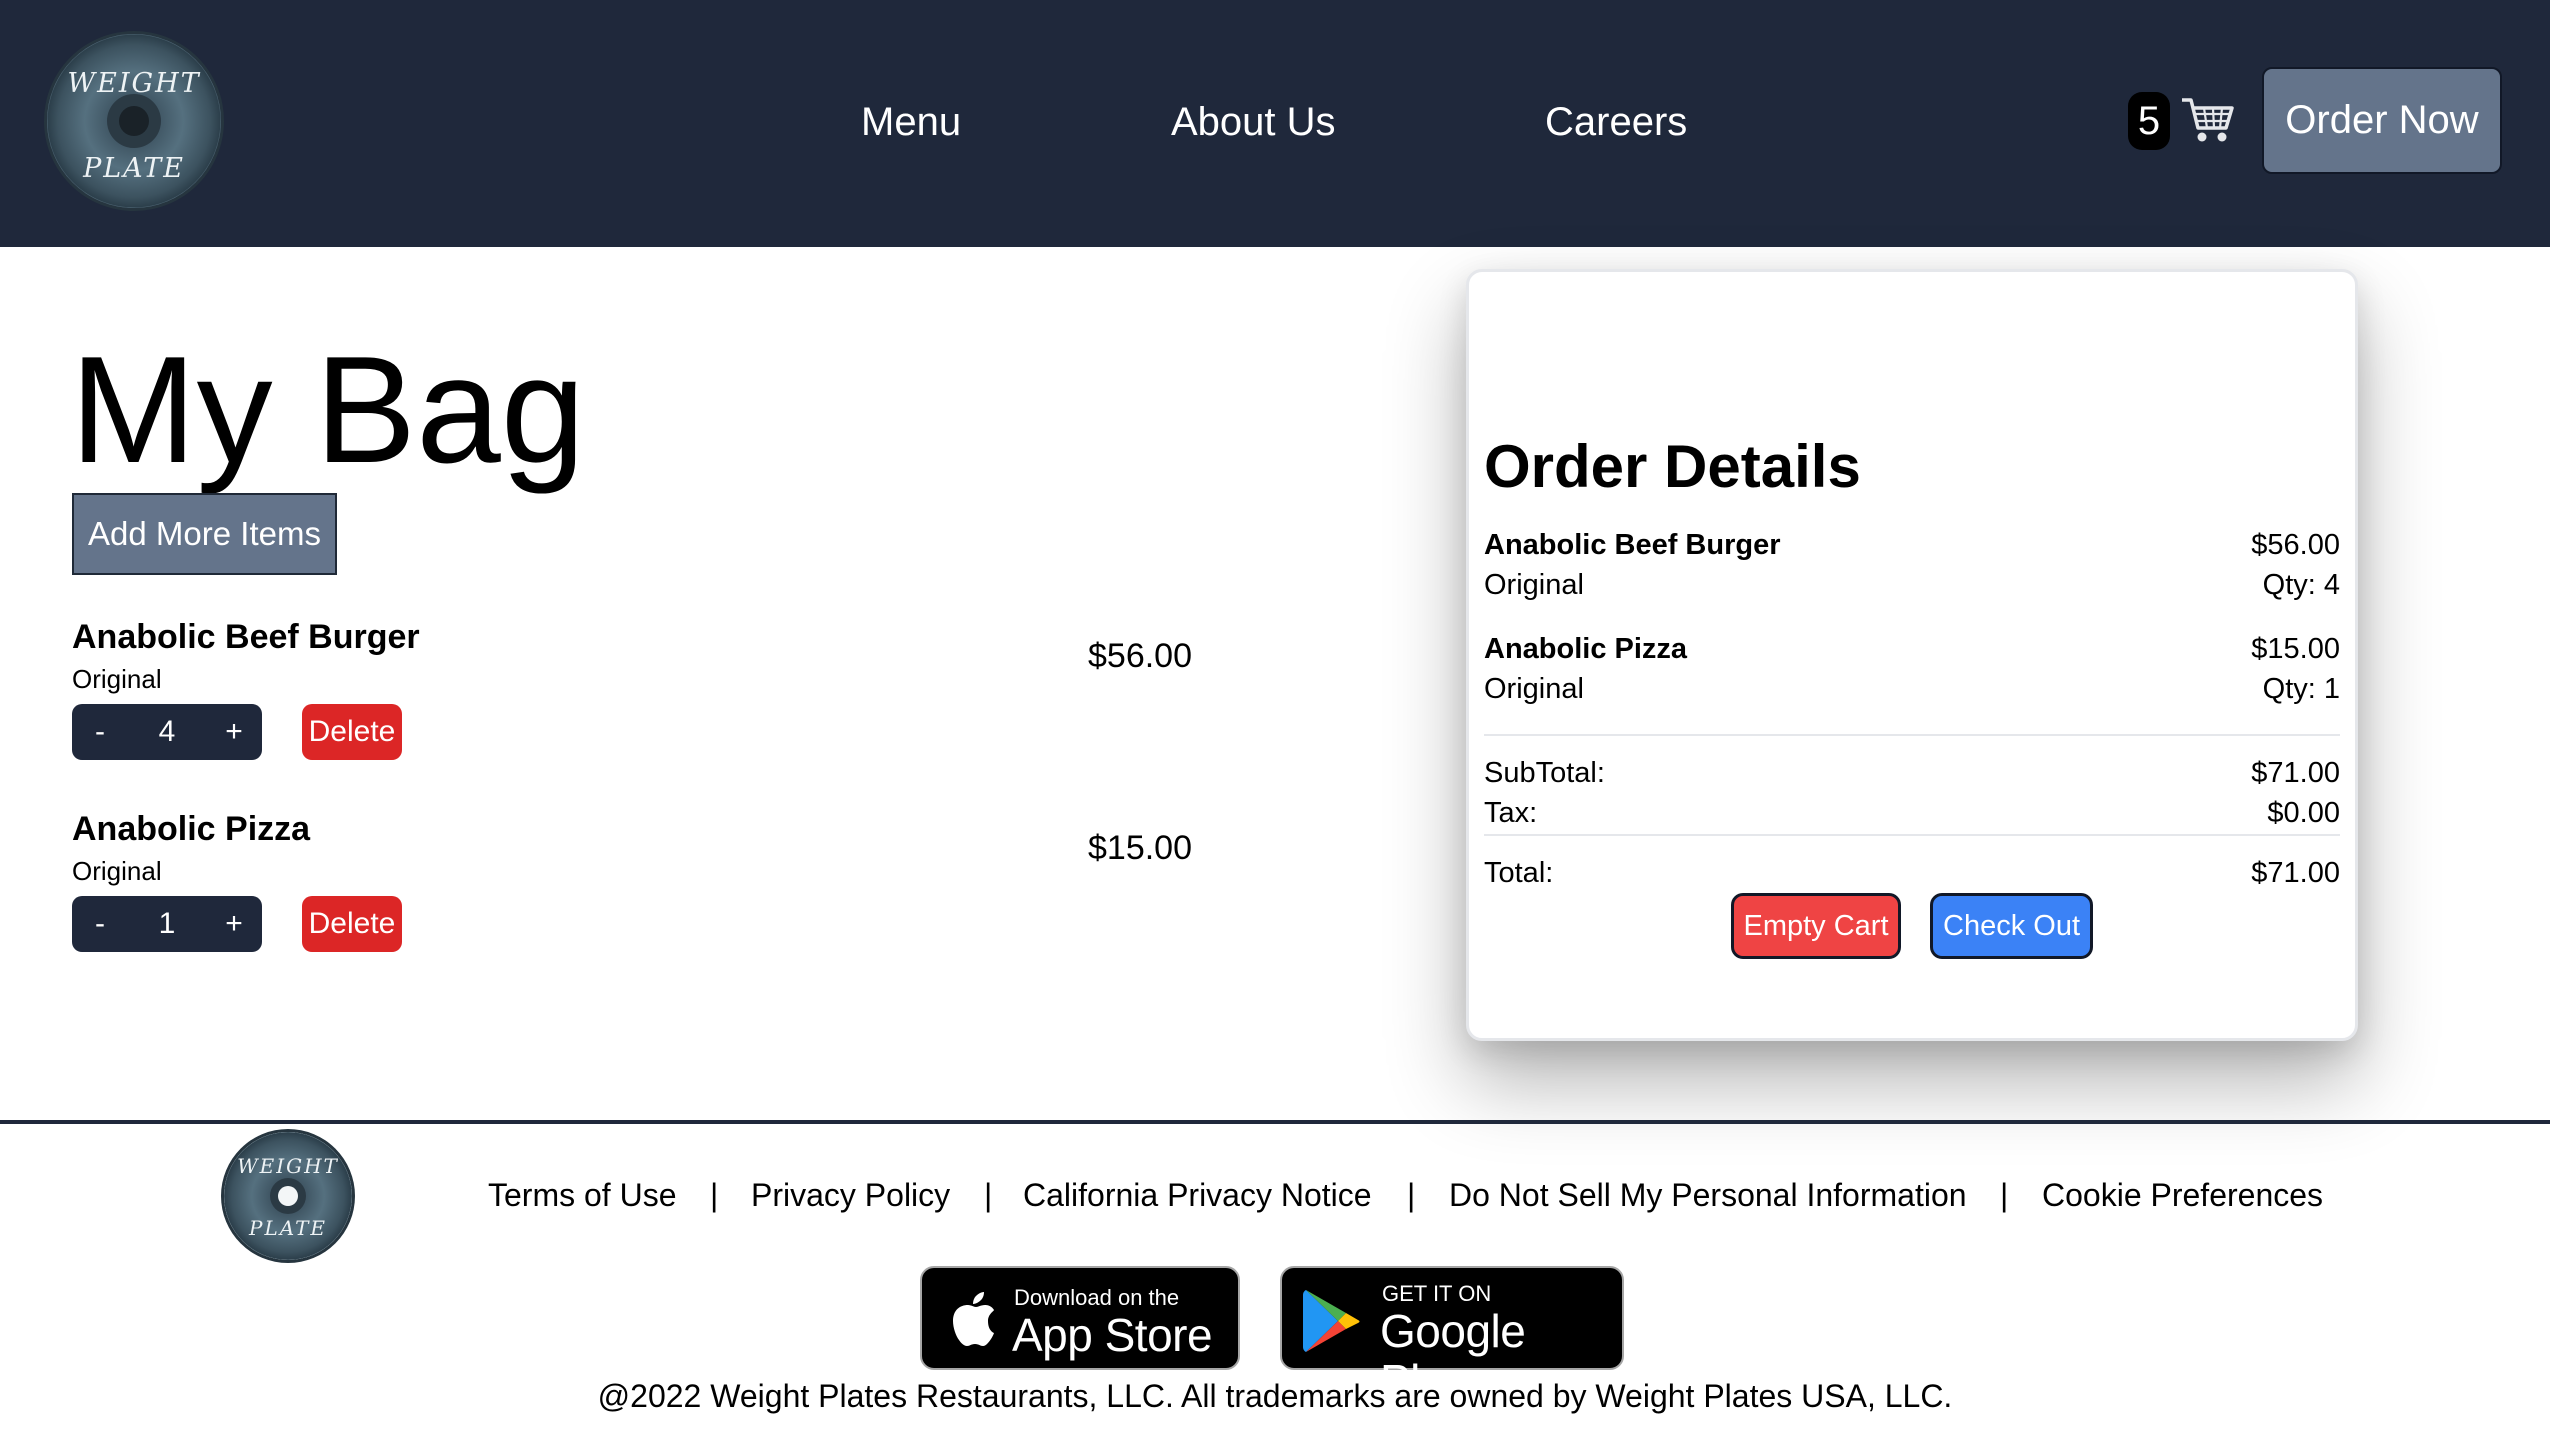  What do you see at coordinates (1140, 656) in the screenshot?
I see `bag-item-price: $56.00` at bounding box center [1140, 656].